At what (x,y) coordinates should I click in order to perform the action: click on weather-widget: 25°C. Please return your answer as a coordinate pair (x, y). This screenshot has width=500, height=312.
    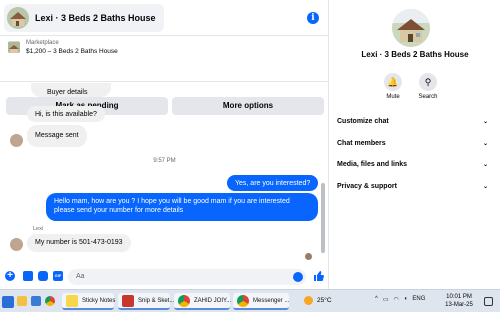
    Looking at the image, I should click on (318, 300).